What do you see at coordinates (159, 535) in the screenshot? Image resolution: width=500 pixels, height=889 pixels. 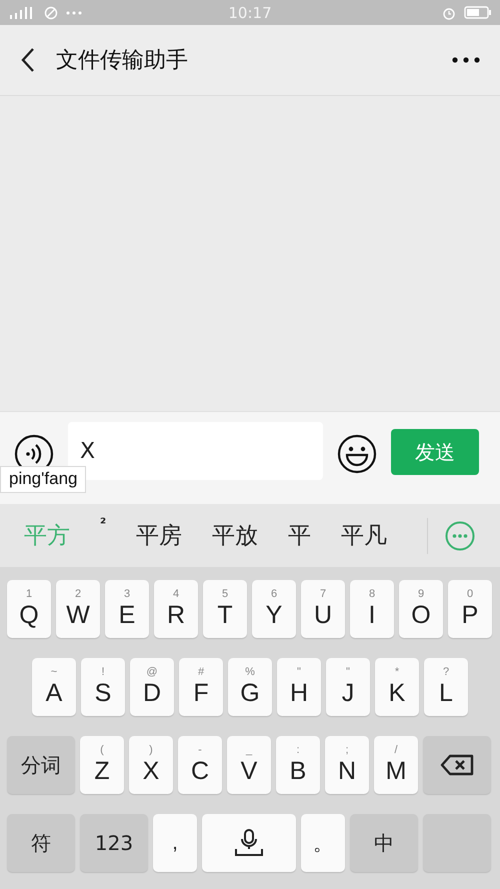 I see `candidate-word: 平房` at bounding box center [159, 535].